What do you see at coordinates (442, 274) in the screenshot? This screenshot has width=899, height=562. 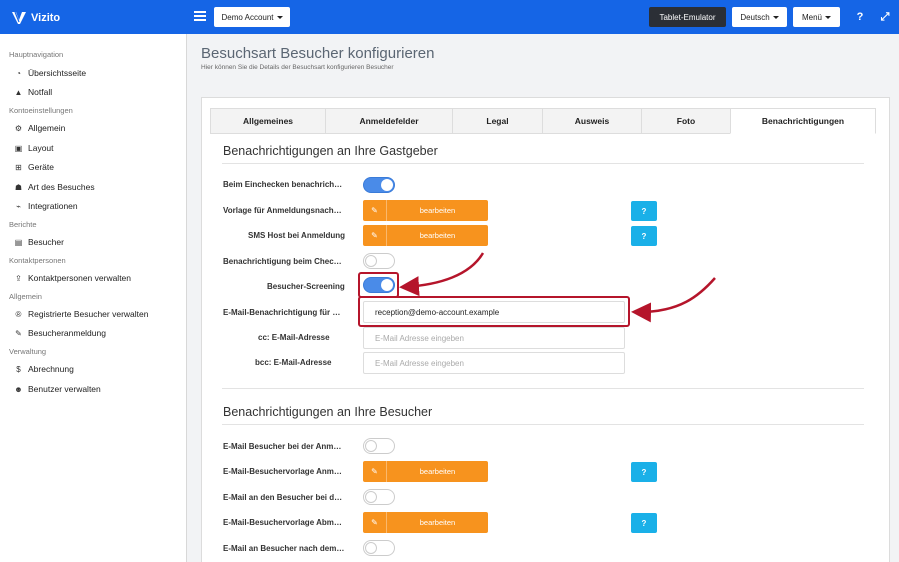 I see `arrow-to-screening-icon` at bounding box center [442, 274].